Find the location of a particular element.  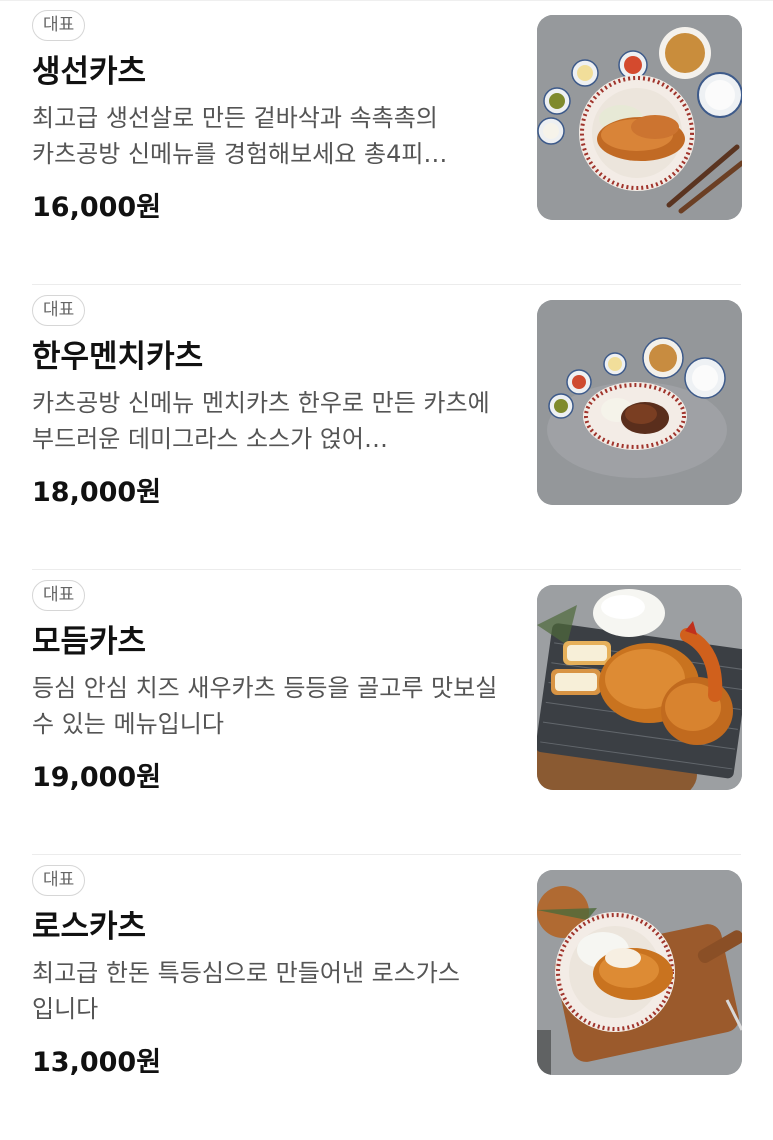

menu-item-name: 생선카츠 is located at coordinates (89, 72).